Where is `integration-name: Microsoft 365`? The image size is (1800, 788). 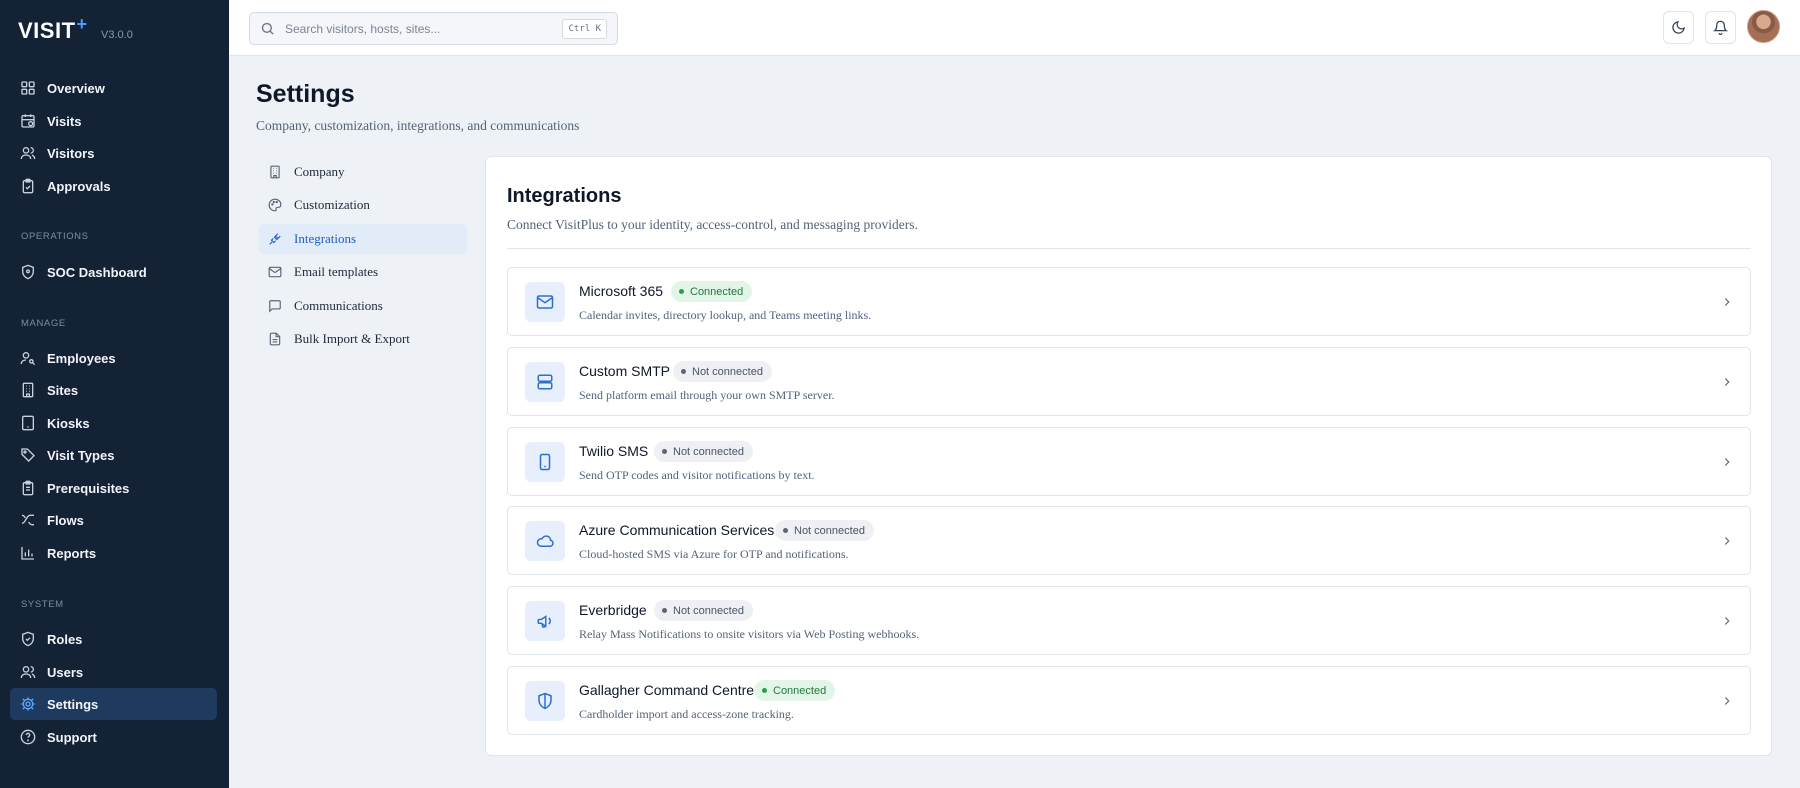 integration-name: Microsoft 365 is located at coordinates (621, 291).